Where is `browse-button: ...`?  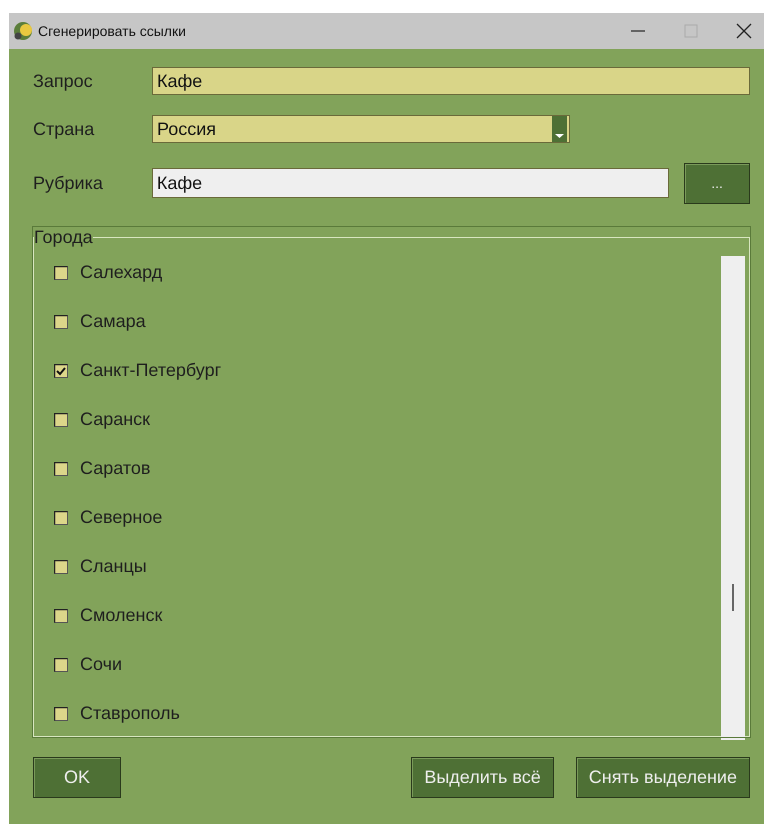 browse-button: ... is located at coordinates (717, 183).